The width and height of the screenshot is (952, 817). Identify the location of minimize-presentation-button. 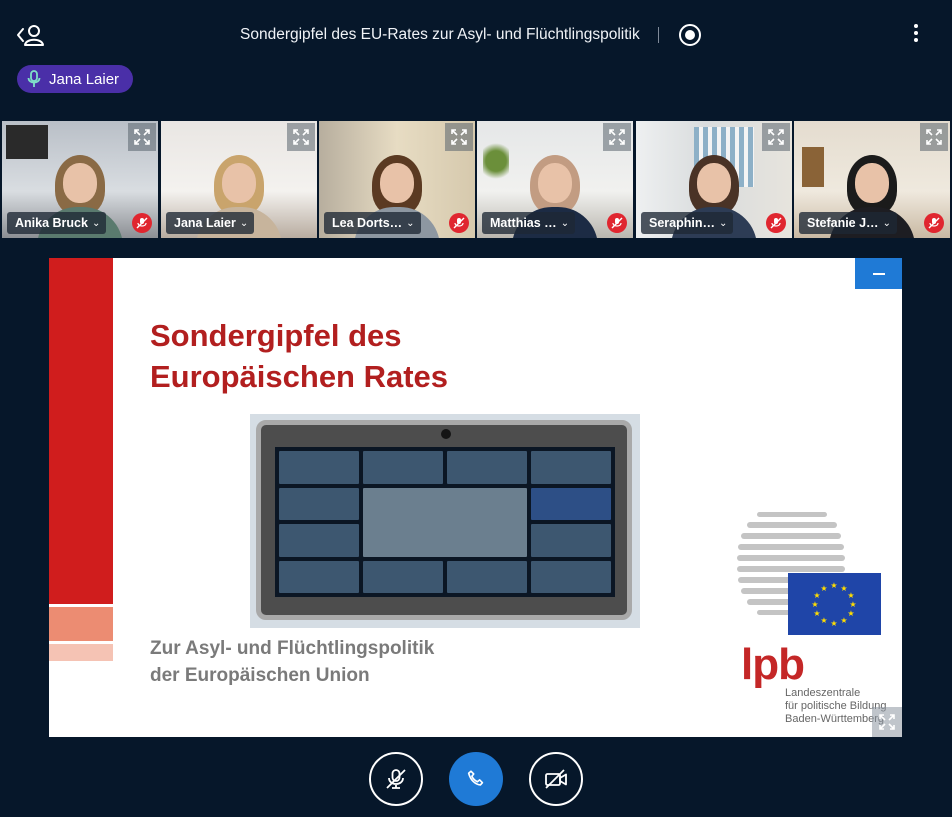
(878, 273).